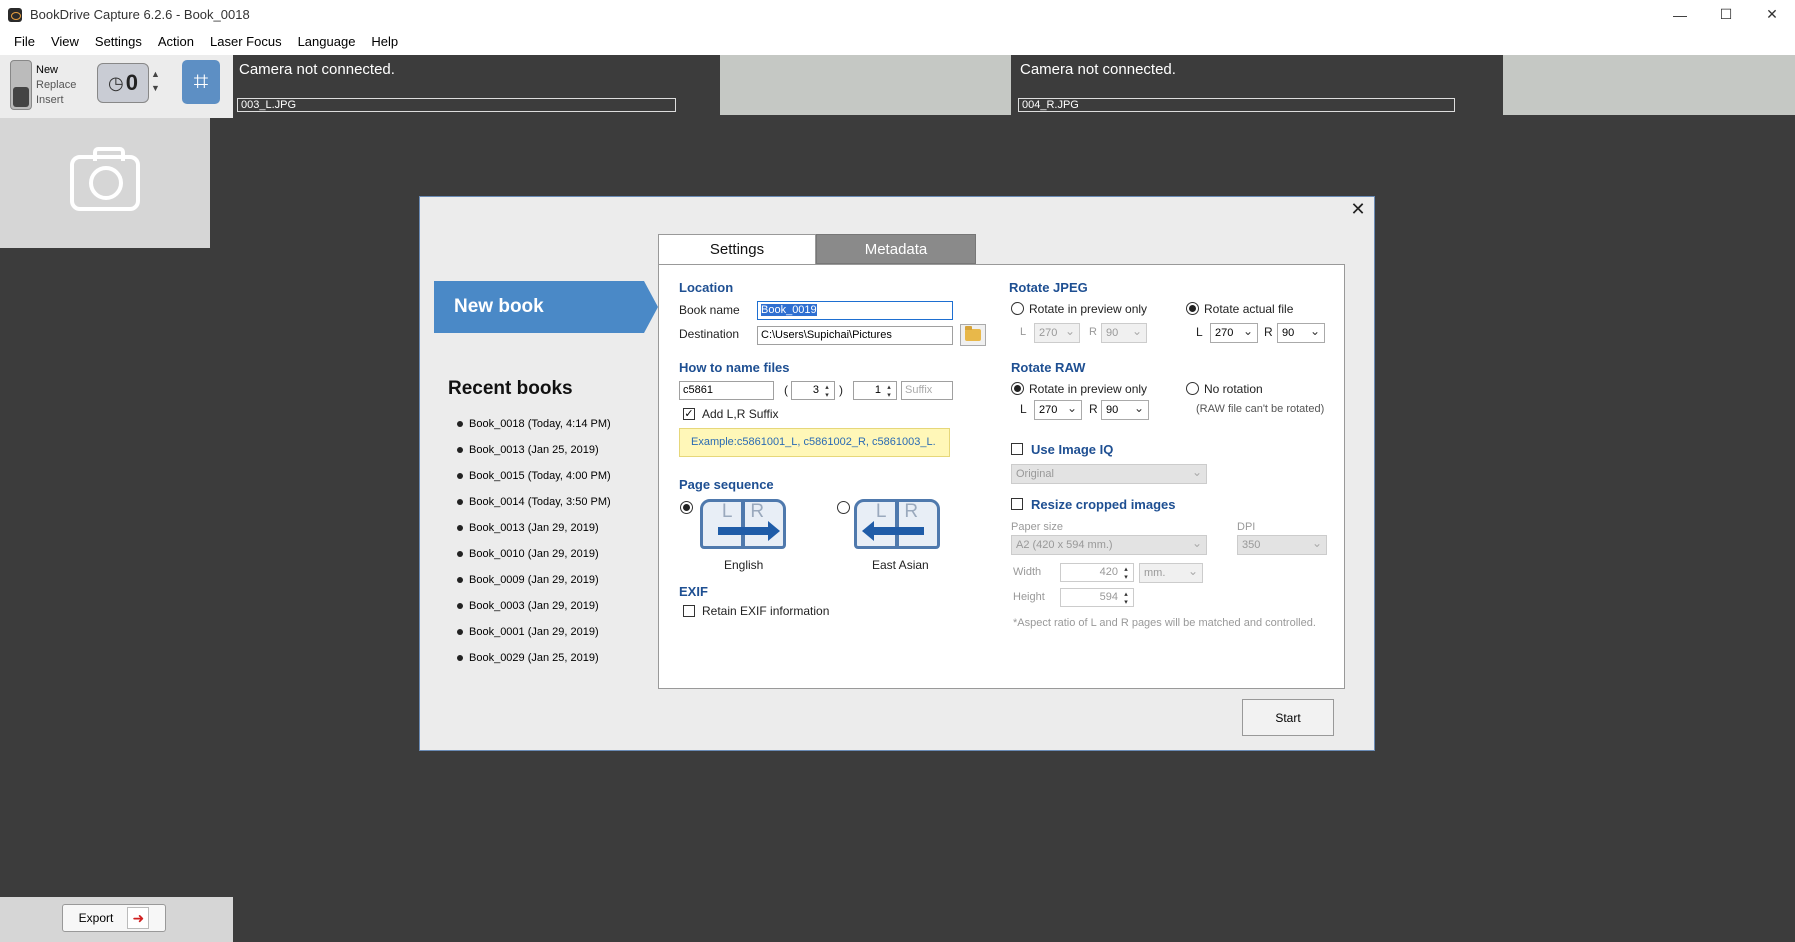 The width and height of the screenshot is (1795, 942). What do you see at coordinates (1125, 409) in the screenshot?
I see `raw-r-select: 90` at bounding box center [1125, 409].